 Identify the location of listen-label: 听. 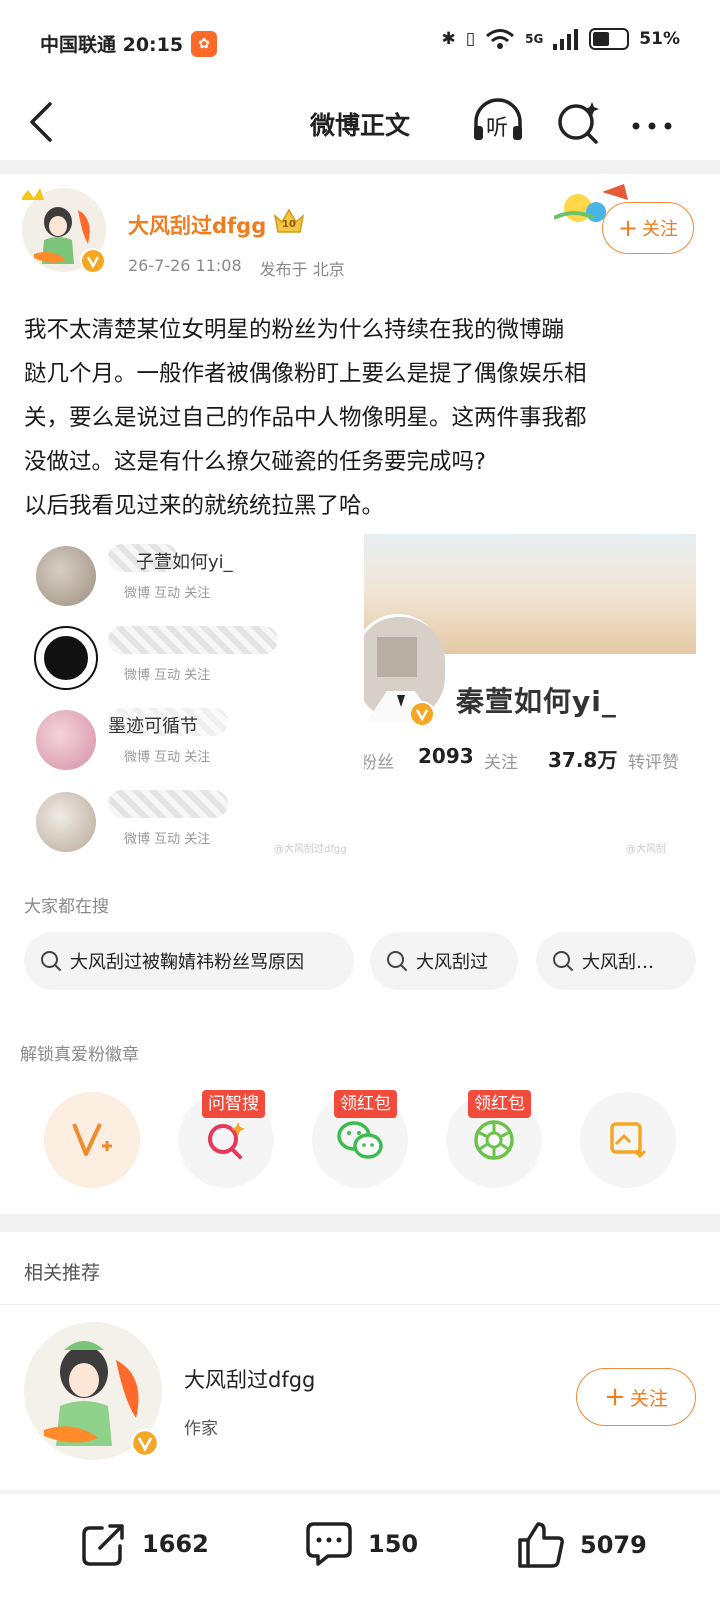
(497, 128).